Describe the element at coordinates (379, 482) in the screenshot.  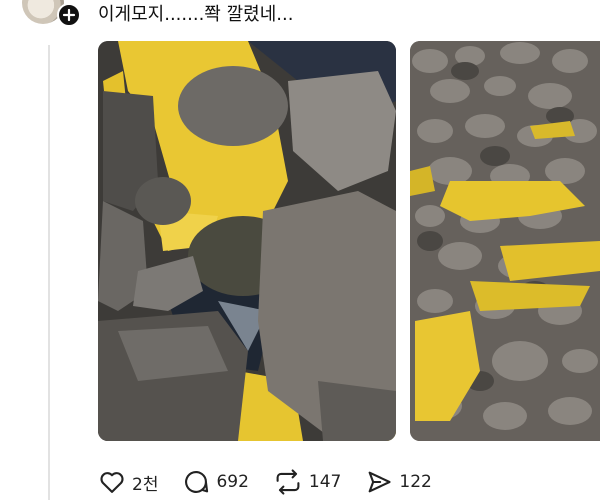
I see `share-icon` at that location.